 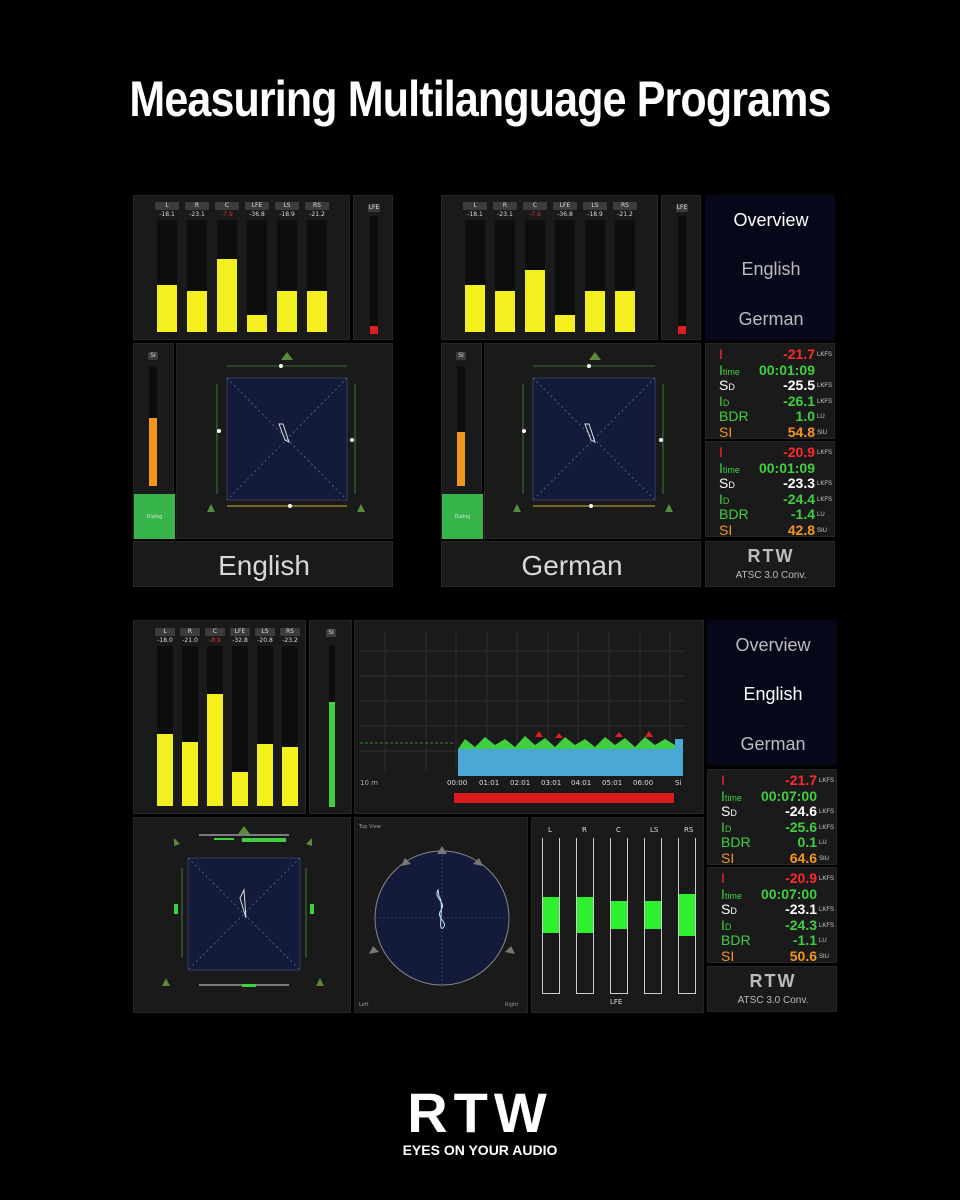 What do you see at coordinates (771, 575) in the screenshot?
I see `device-name-tr: ATSC 3.0 Conv.` at bounding box center [771, 575].